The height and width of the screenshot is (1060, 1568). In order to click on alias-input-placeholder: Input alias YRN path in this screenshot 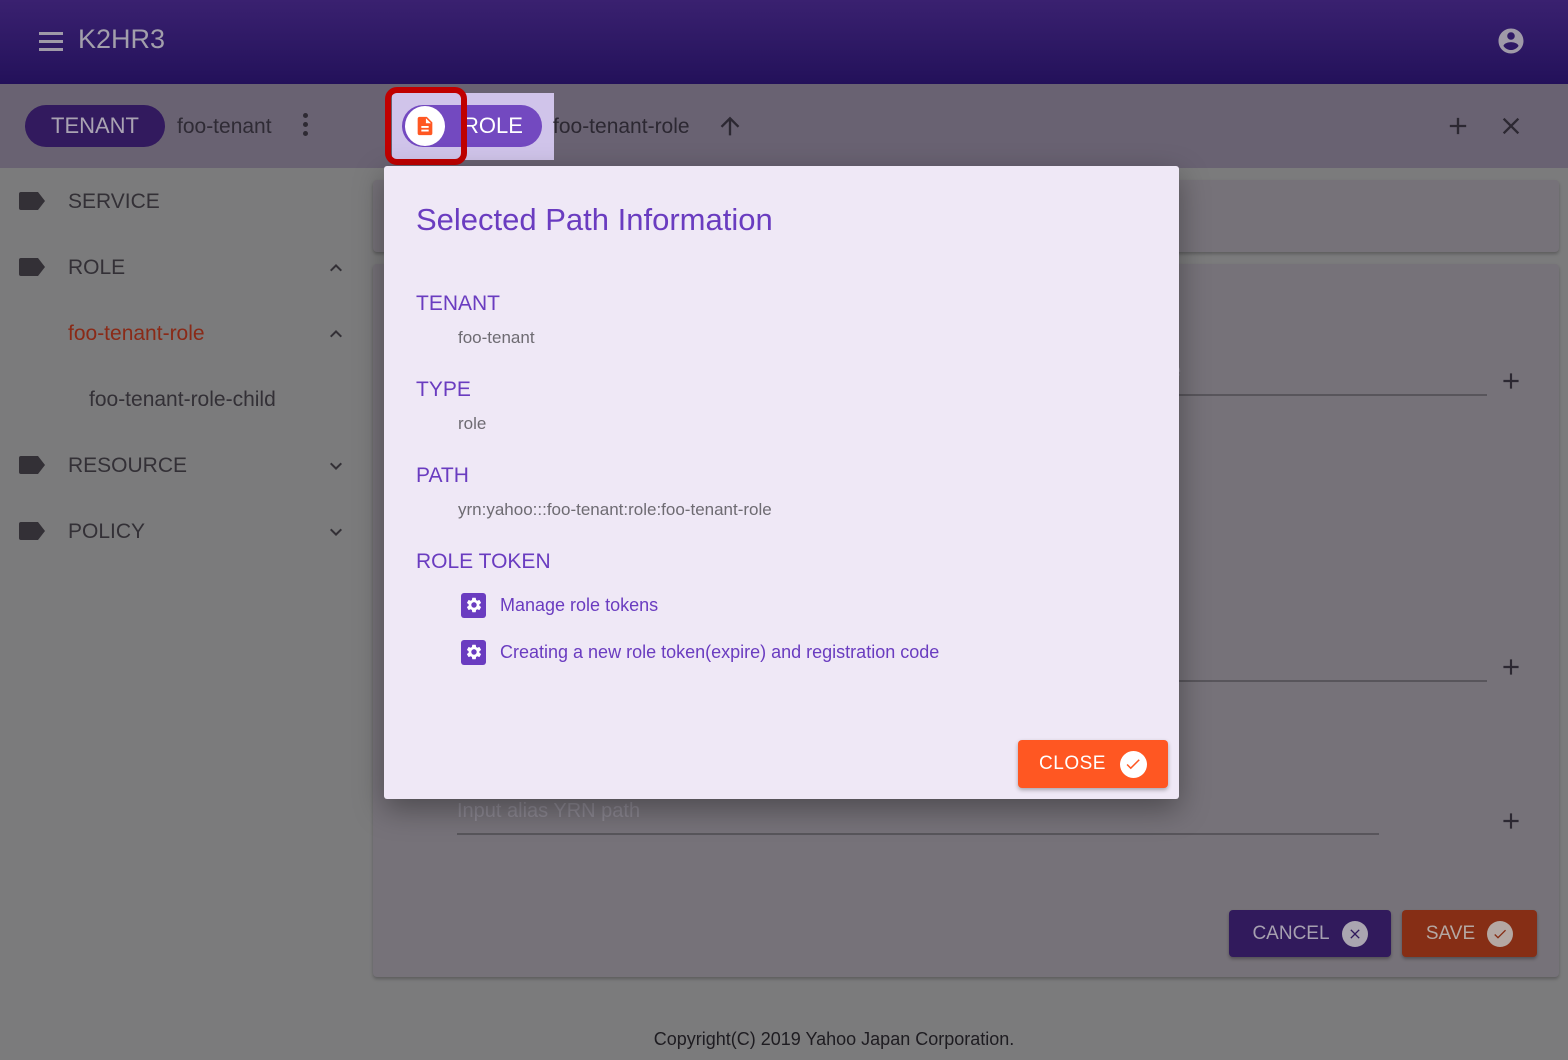, I will do `click(549, 811)`.